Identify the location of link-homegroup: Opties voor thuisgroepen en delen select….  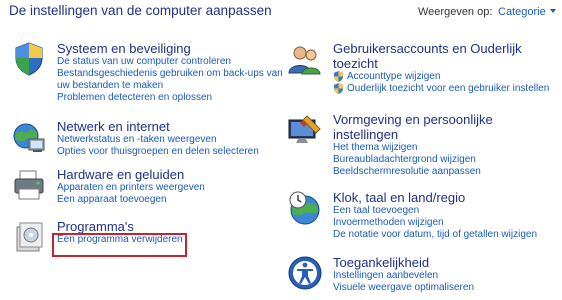
(158, 152).